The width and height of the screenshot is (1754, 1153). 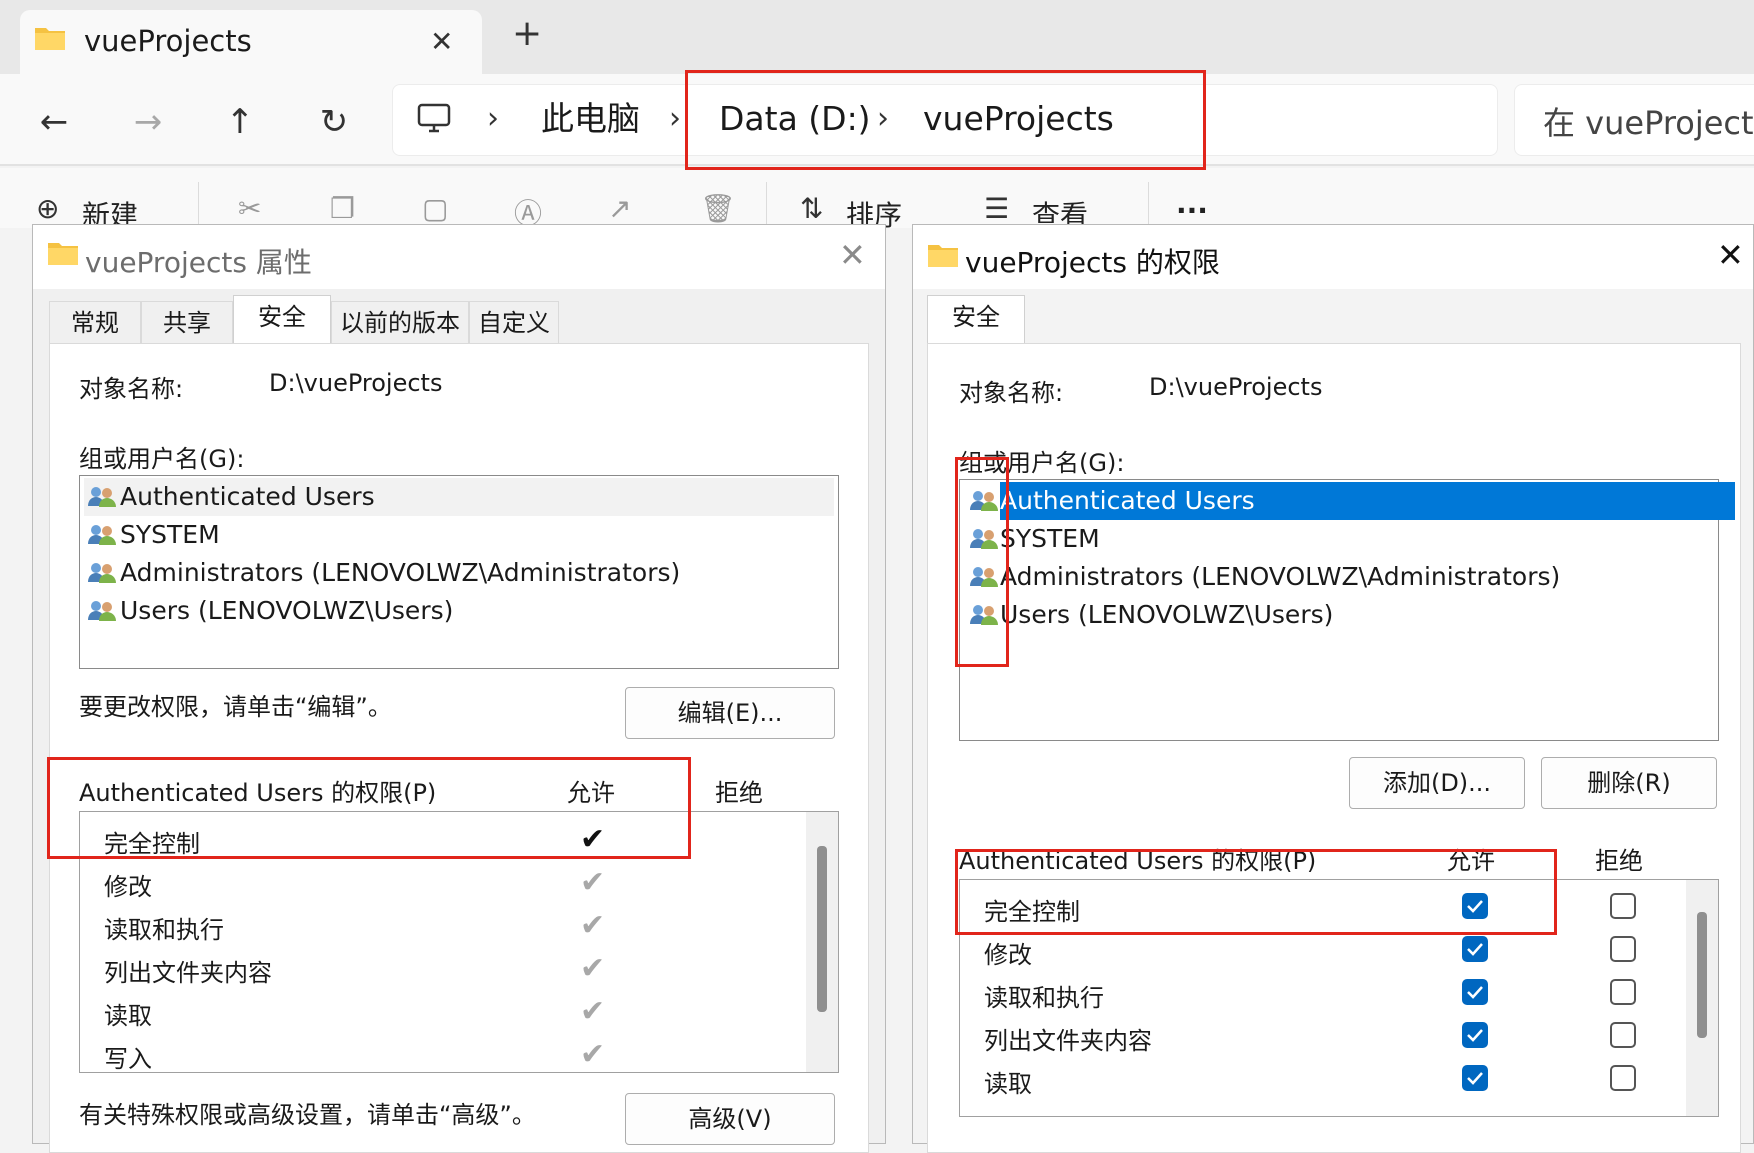 I want to click on computer-icon, so click(x=434, y=119).